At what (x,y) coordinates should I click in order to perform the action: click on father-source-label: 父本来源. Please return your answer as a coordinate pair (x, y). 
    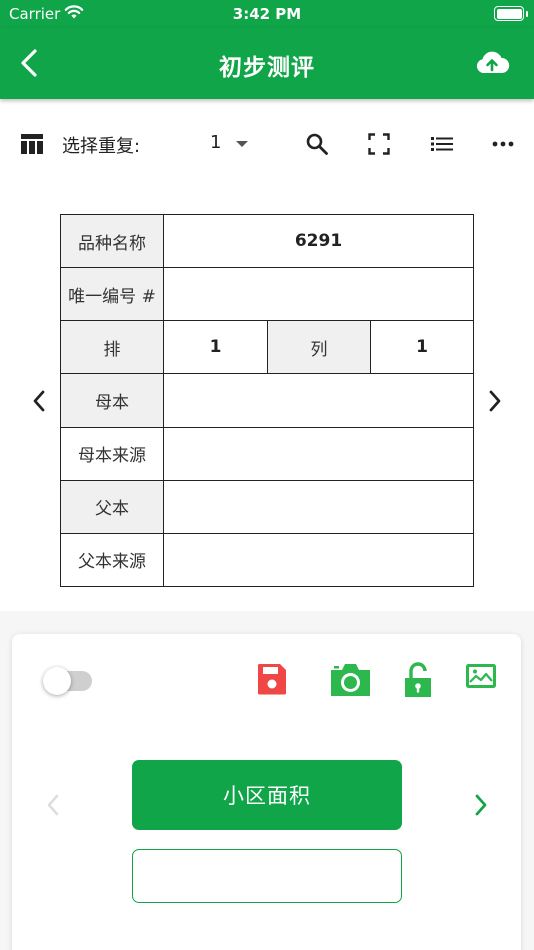
    Looking at the image, I should click on (112, 560).